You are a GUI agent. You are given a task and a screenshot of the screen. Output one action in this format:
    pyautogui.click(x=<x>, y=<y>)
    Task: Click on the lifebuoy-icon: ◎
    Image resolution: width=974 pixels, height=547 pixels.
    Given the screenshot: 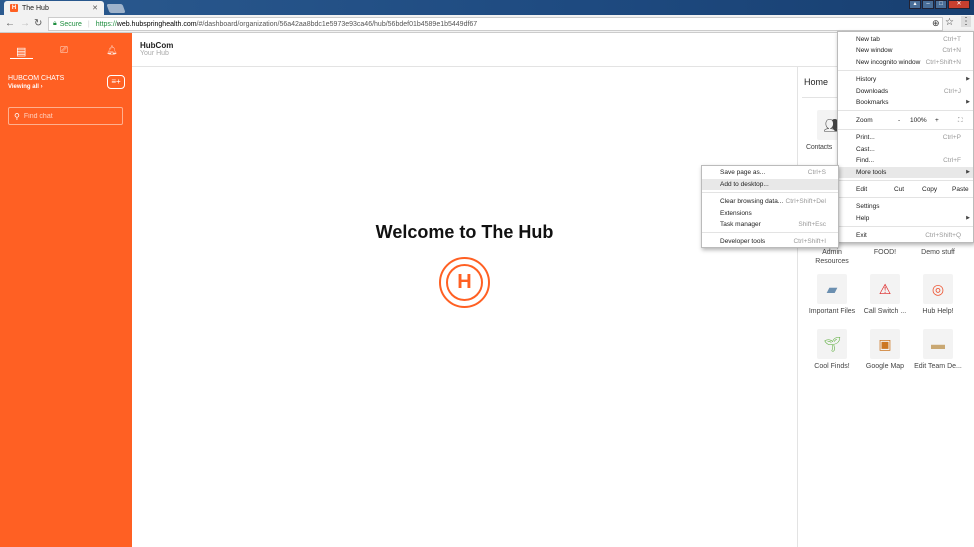 What is the action you would take?
    pyautogui.click(x=938, y=289)
    